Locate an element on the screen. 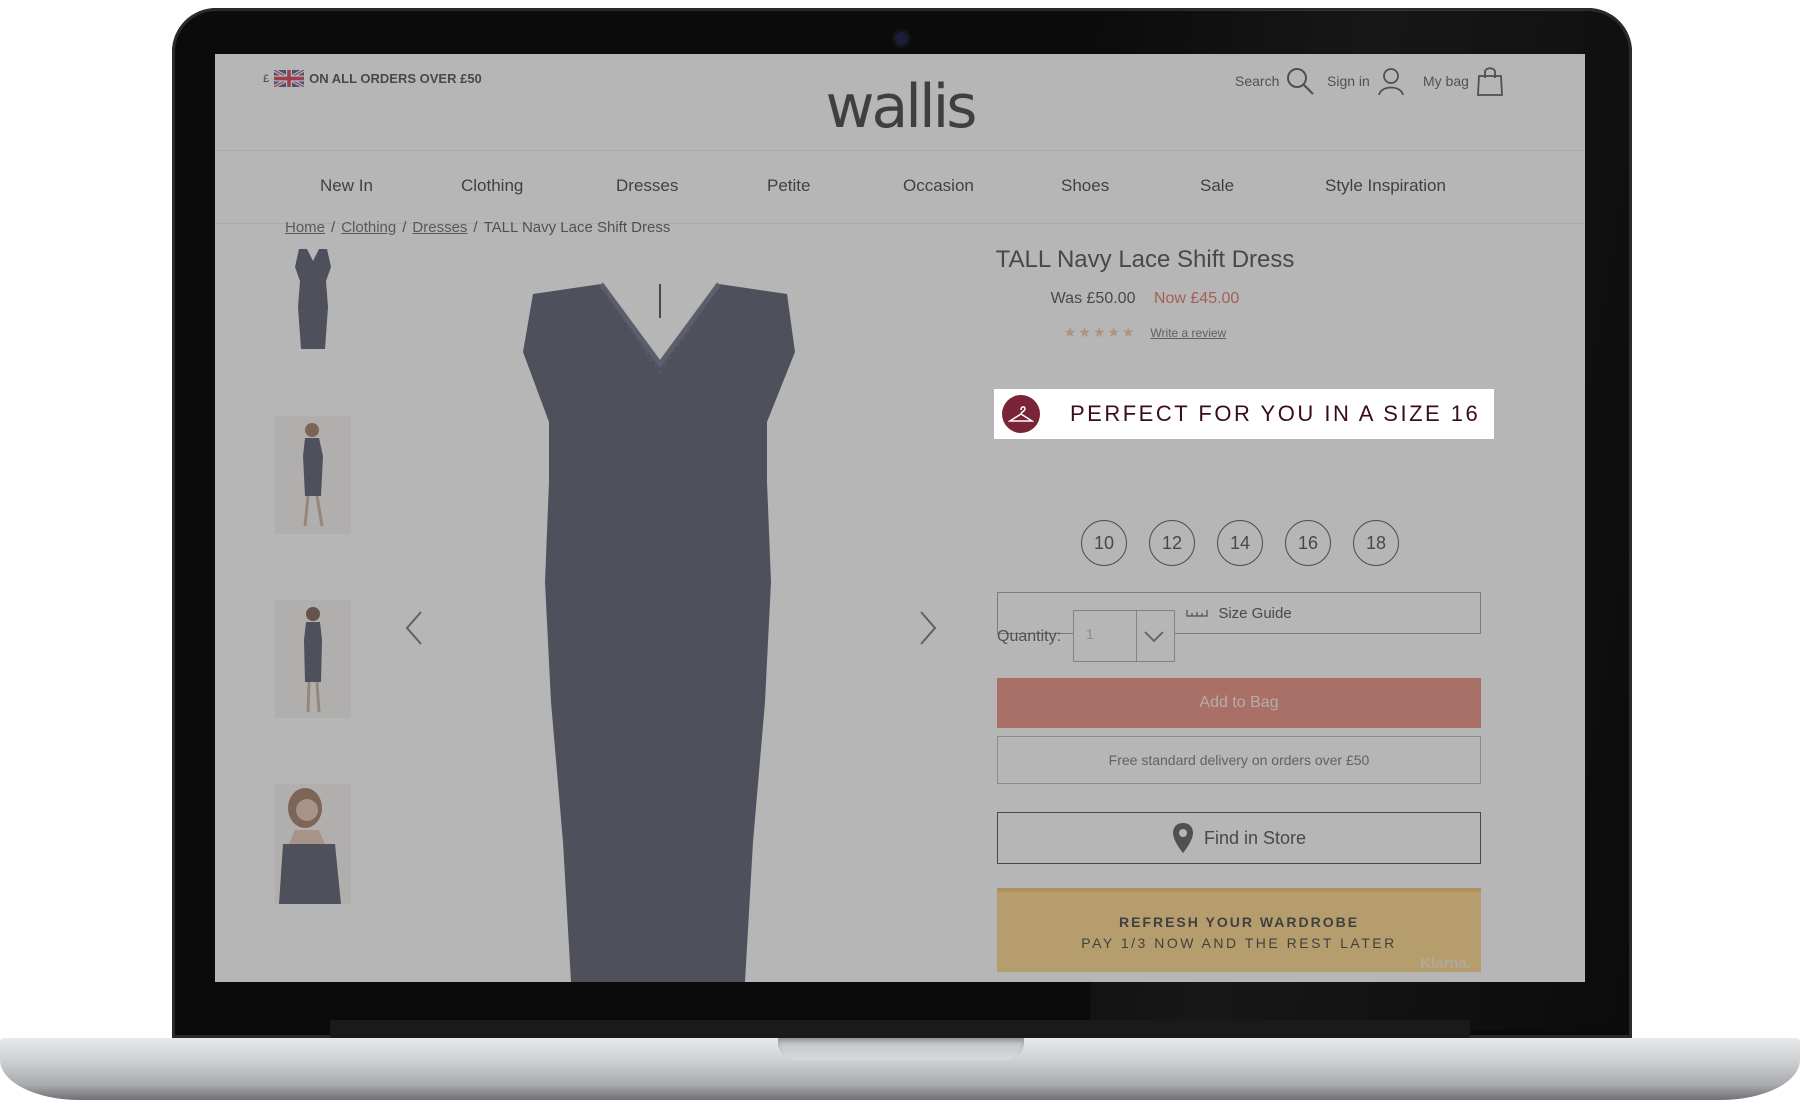  nav-item-occasion: Occasion is located at coordinates (938, 186).